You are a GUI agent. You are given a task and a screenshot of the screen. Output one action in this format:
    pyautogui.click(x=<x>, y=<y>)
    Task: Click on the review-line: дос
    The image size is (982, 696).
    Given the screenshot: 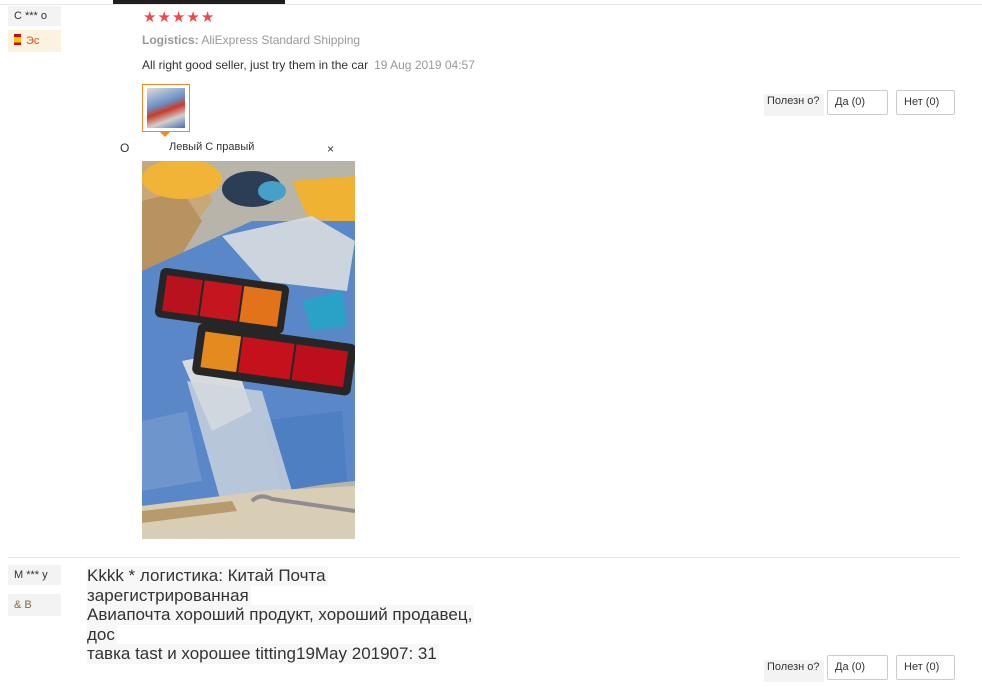 What is the action you would take?
    pyautogui.click(x=102, y=634)
    